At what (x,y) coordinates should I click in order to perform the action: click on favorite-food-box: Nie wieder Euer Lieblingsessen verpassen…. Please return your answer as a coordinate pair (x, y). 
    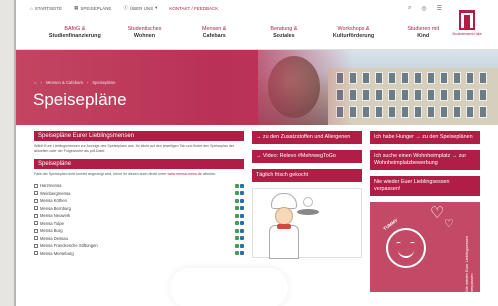
    Looking at the image, I should click on (425, 186).